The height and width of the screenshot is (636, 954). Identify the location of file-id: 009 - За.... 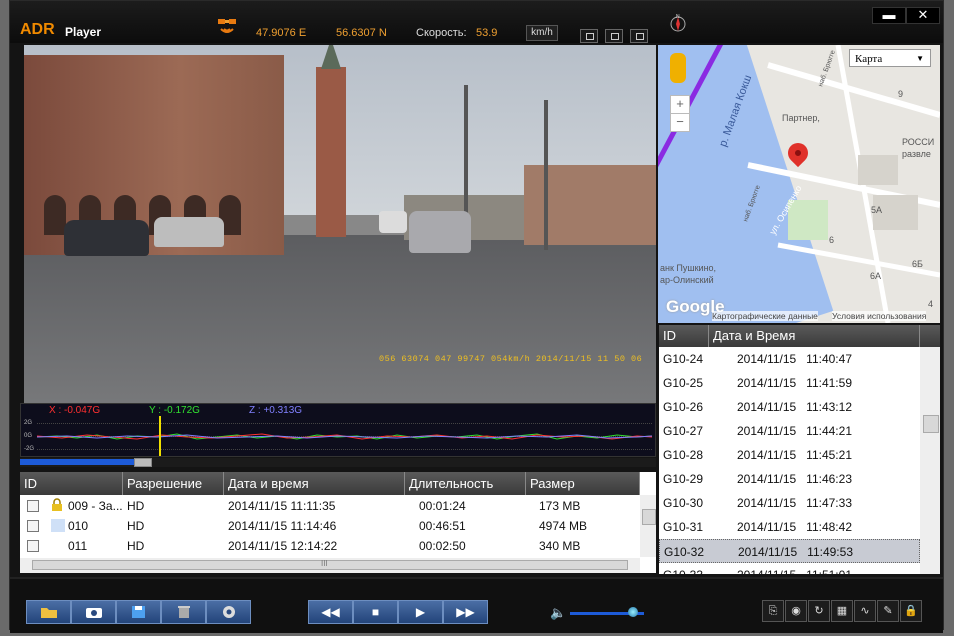
(95, 506).